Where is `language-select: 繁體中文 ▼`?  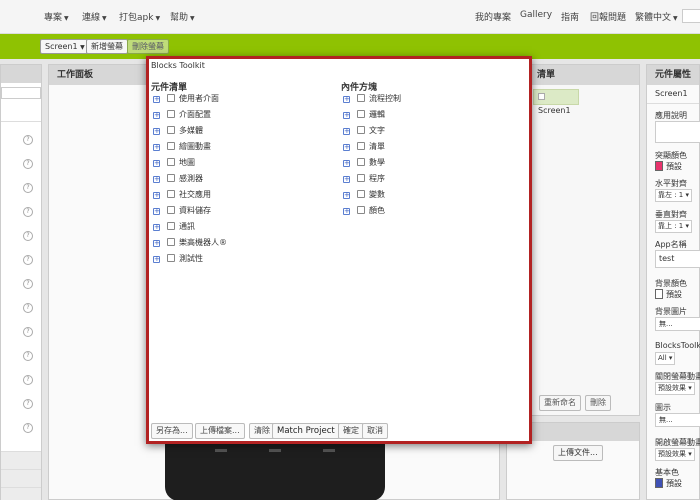 language-select: 繁體中文 ▼ is located at coordinates (656, 16).